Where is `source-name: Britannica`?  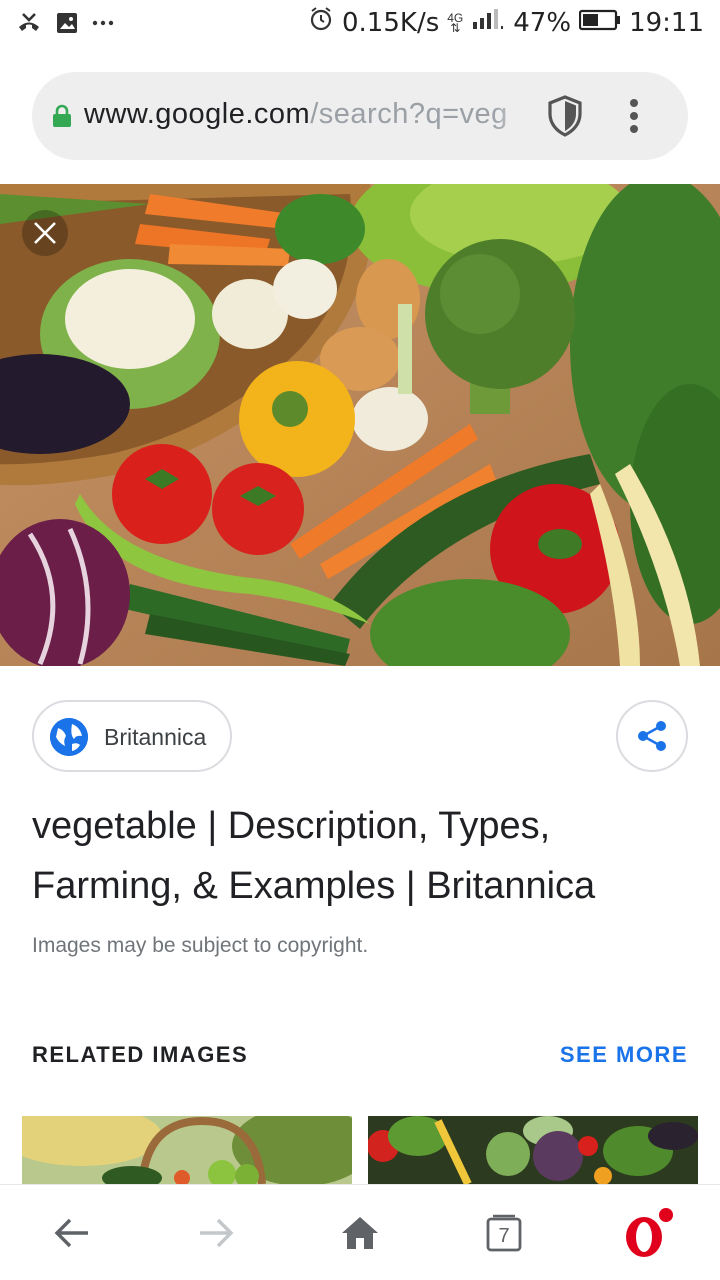 source-name: Britannica is located at coordinates (155, 737).